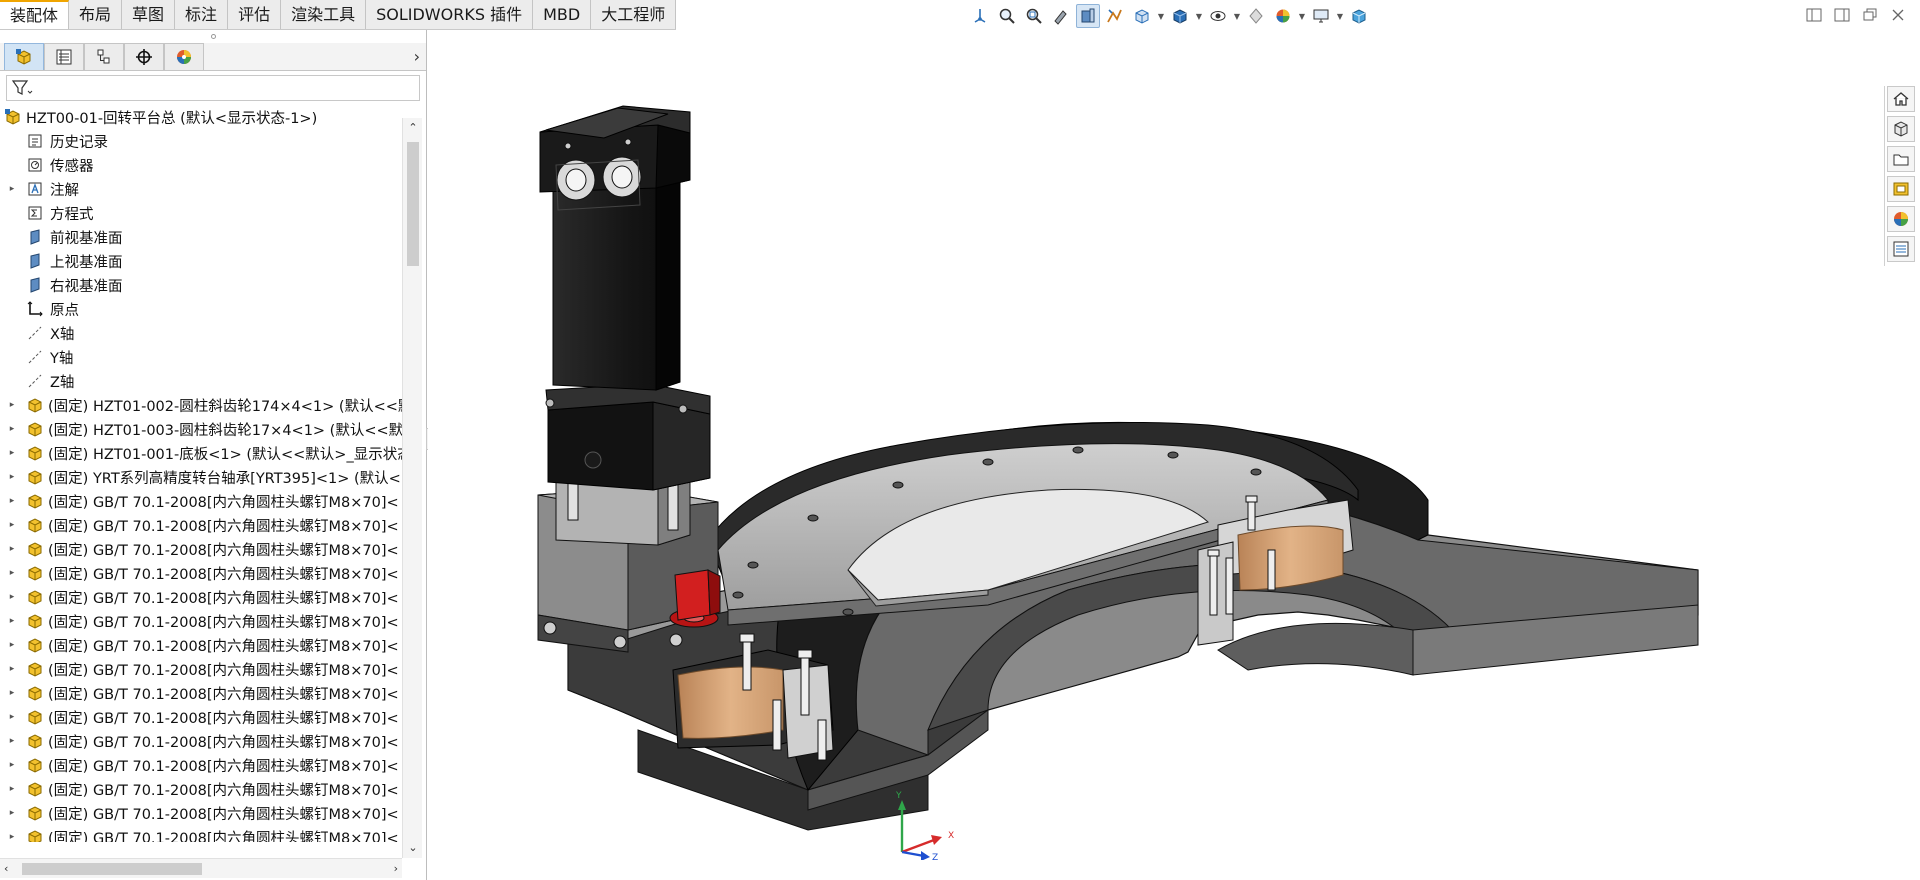  What do you see at coordinates (1115, 16) in the screenshot?
I see `dynamic-annotation-icon` at bounding box center [1115, 16].